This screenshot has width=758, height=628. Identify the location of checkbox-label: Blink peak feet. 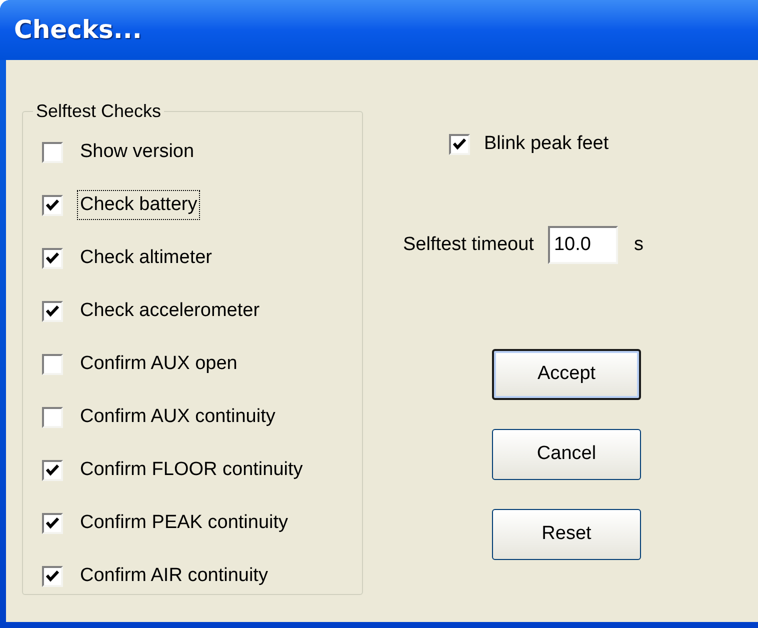
(546, 144).